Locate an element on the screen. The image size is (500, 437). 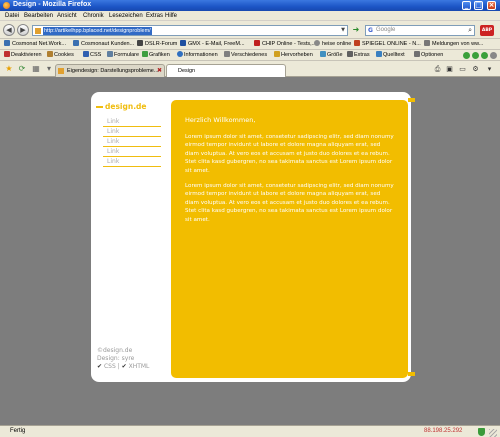
menu-chronik: Chronik is located at coordinates (93, 16).